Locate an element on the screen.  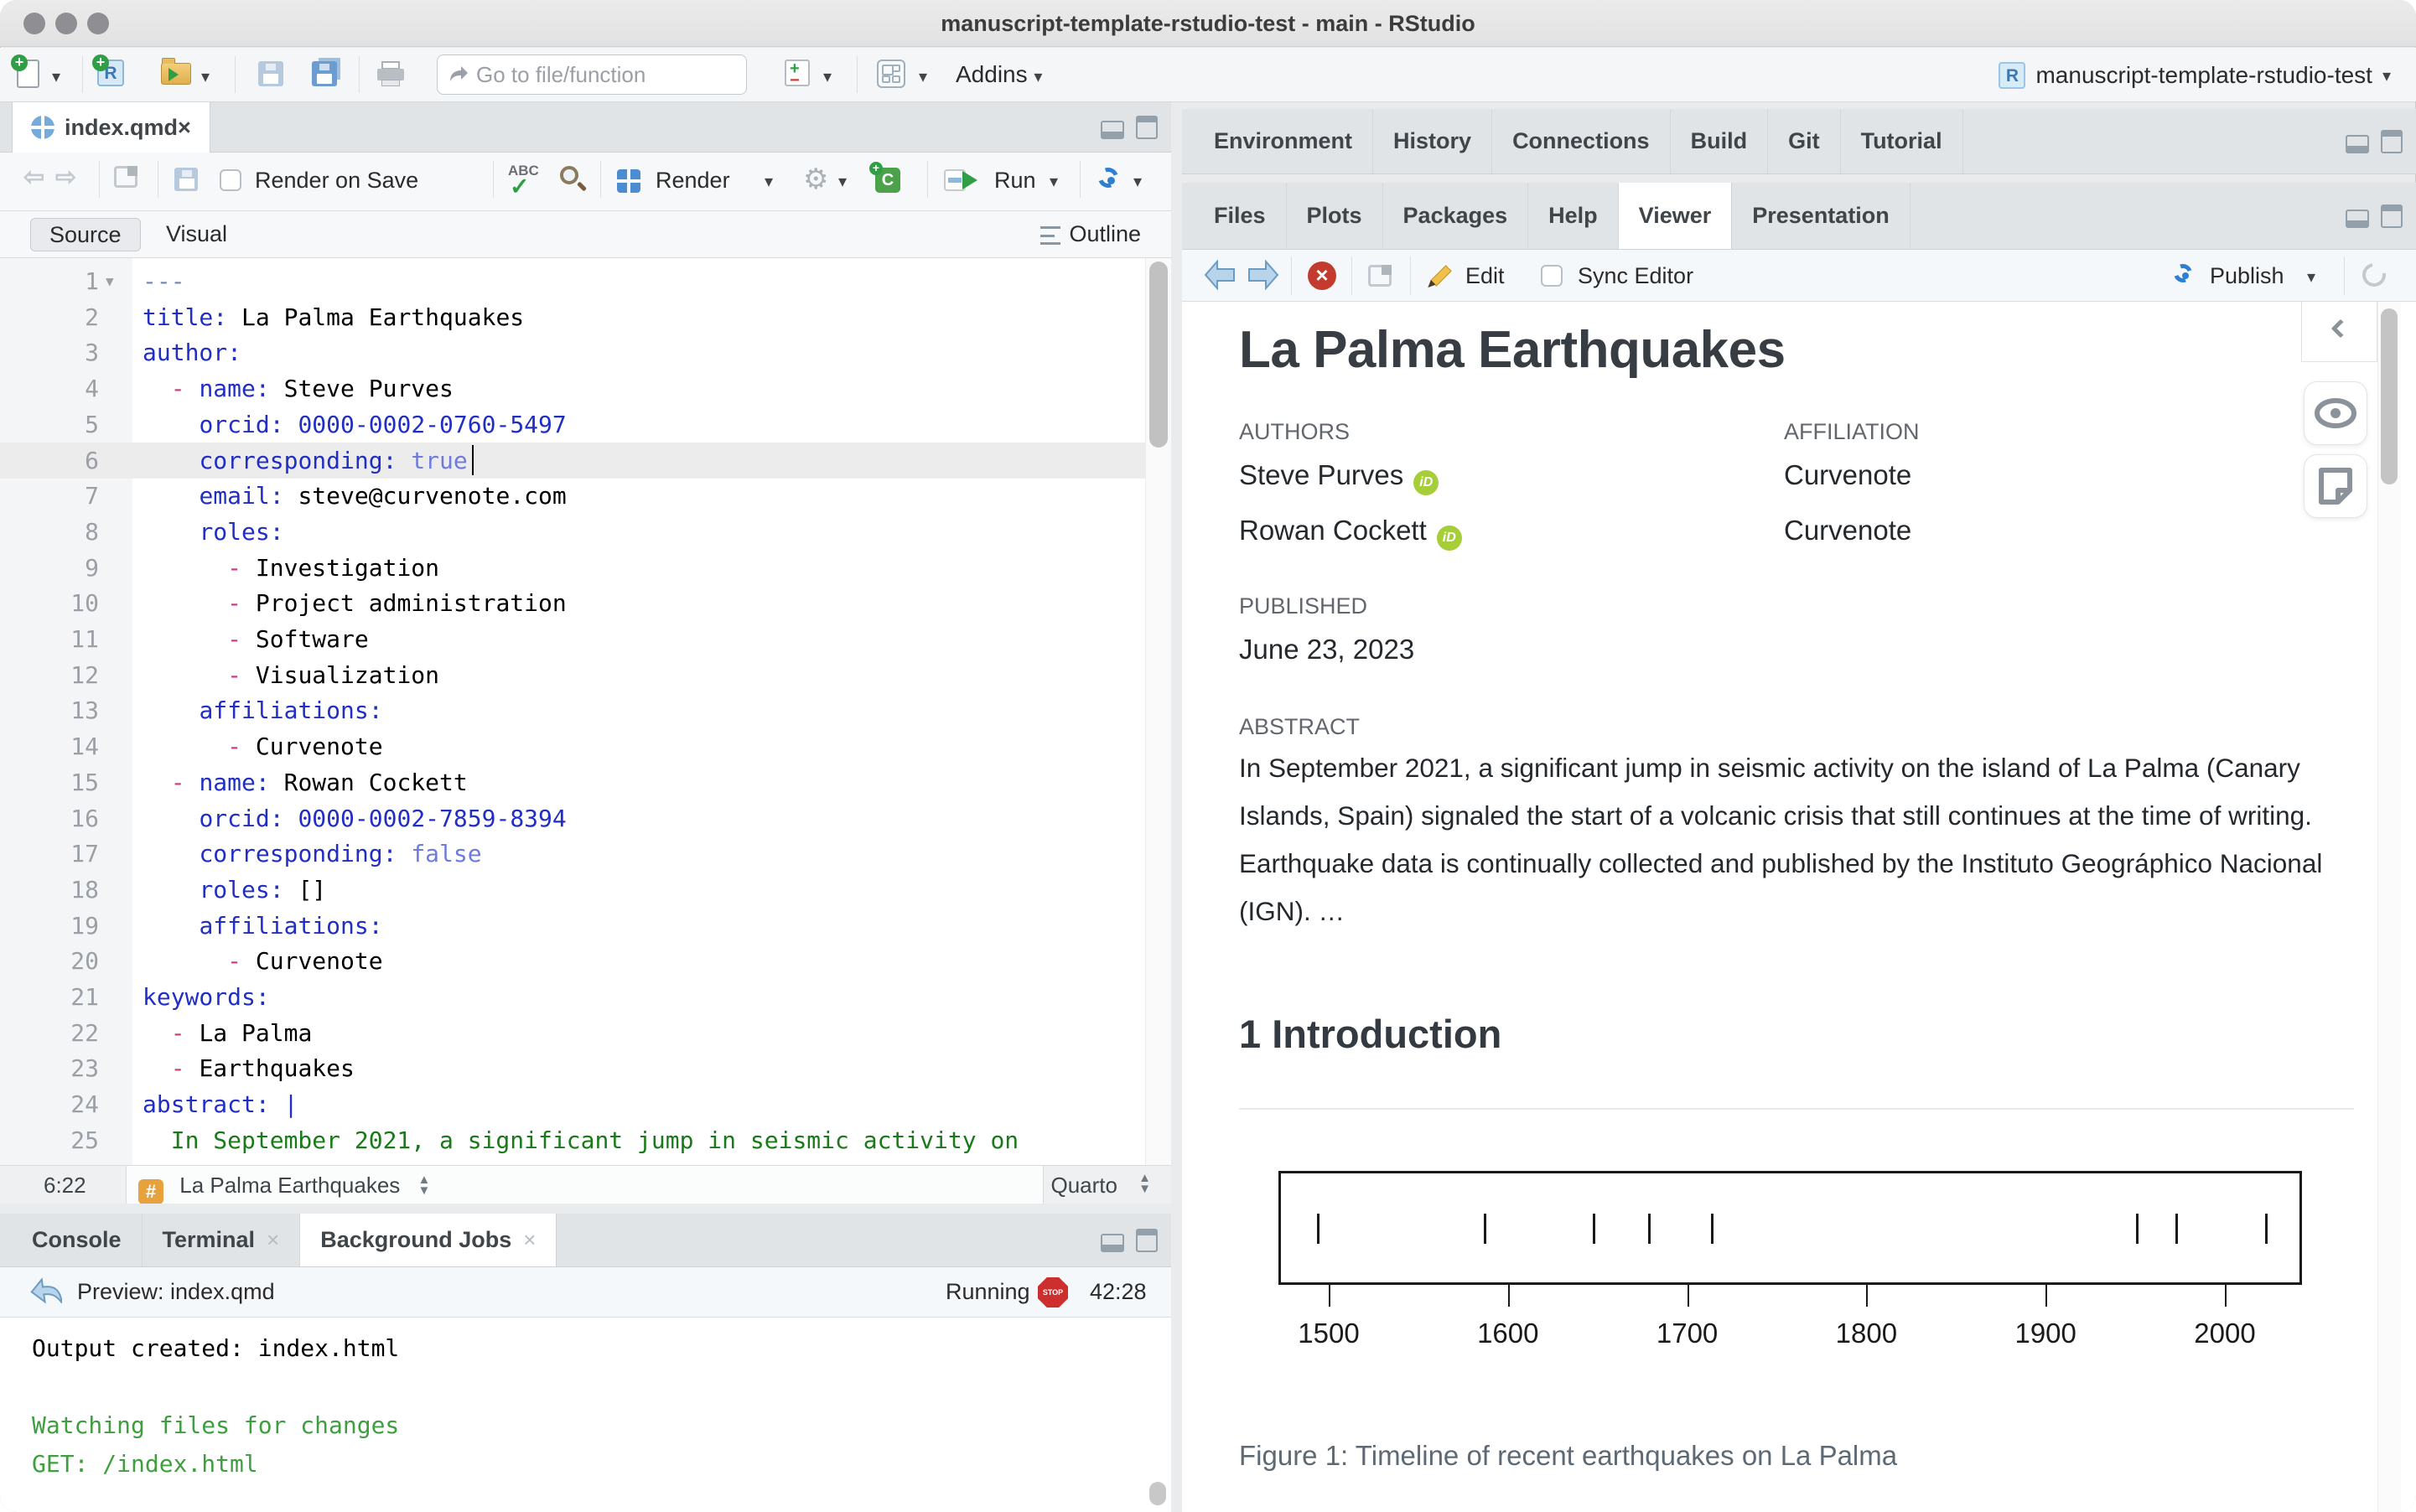
new-project-button: R + is located at coordinates (108, 70).